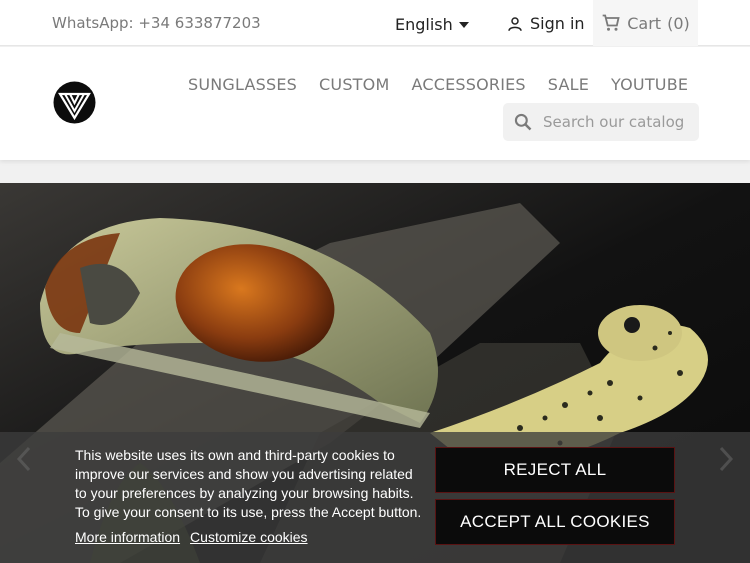 This screenshot has width=750, height=563. I want to click on more-information-link: More information, so click(127, 537).